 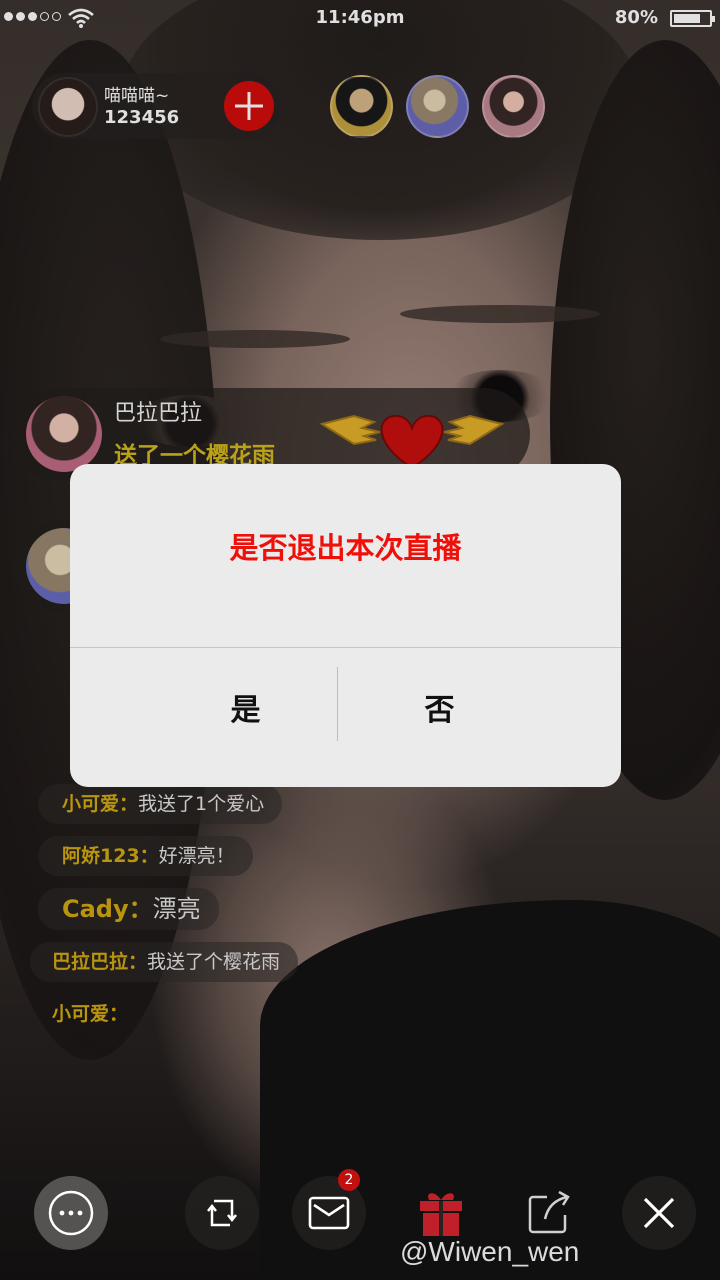 I want to click on gift-icon, so click(x=441, y=1214).